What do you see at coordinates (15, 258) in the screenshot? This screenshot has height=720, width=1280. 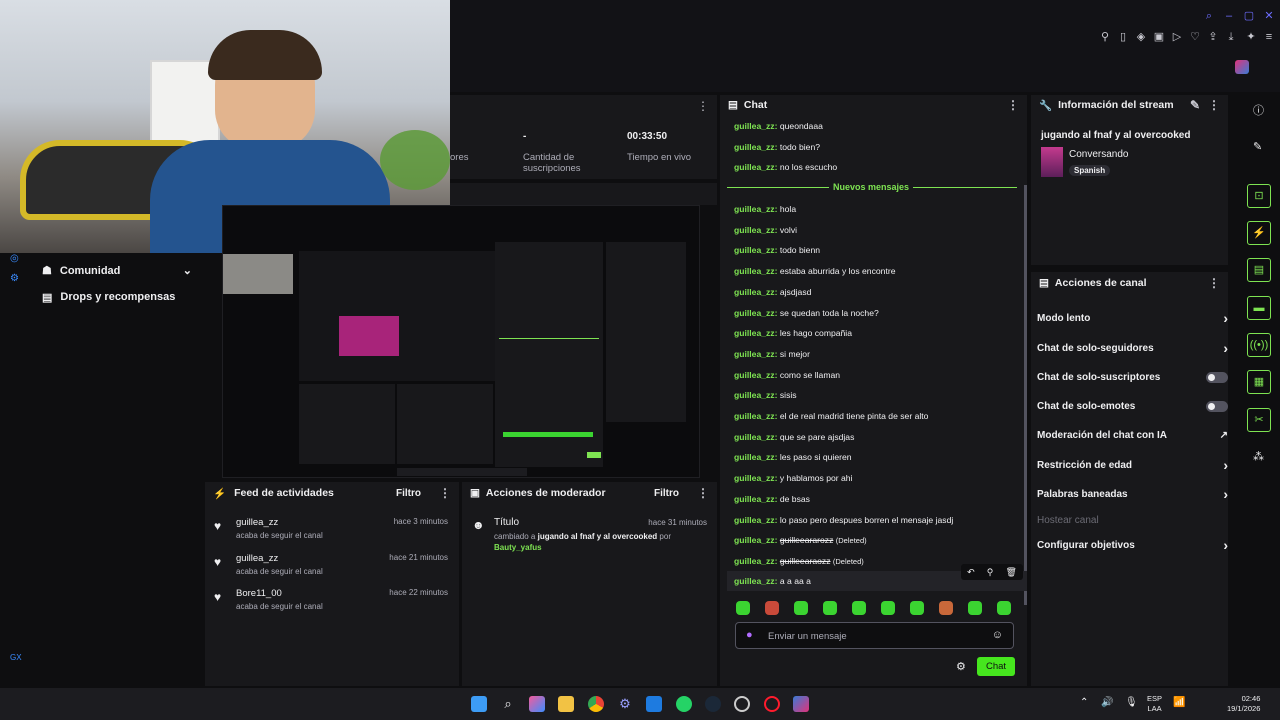 I see `globe-icon: ◎` at bounding box center [15, 258].